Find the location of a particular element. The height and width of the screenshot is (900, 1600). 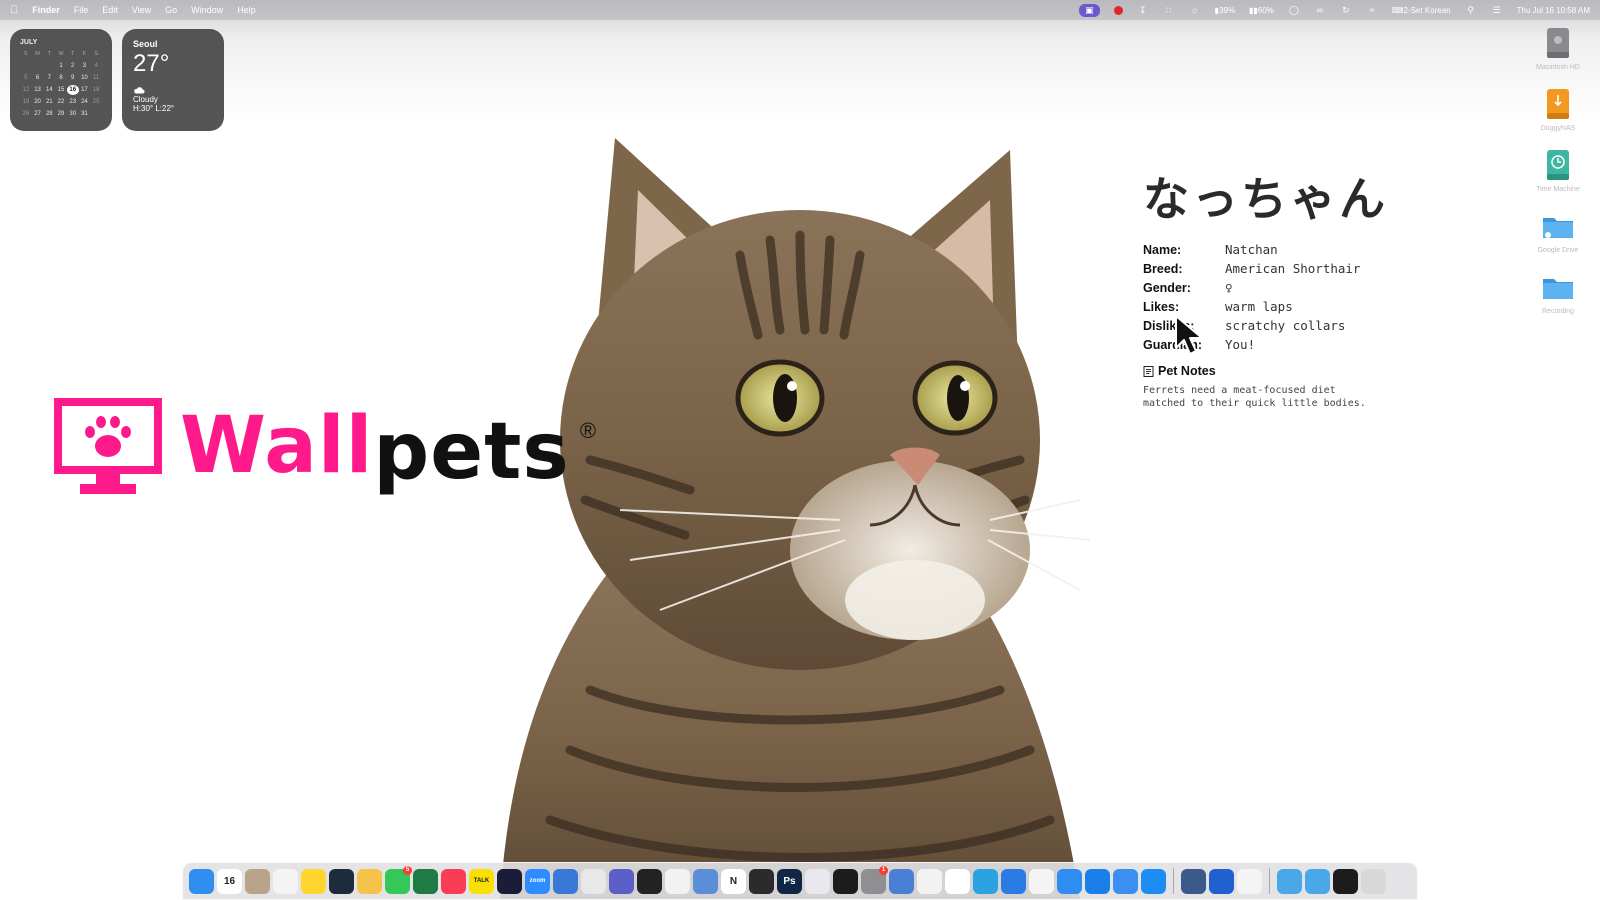

desktop-icon-label: Recording is located at coordinates (1558, 311).